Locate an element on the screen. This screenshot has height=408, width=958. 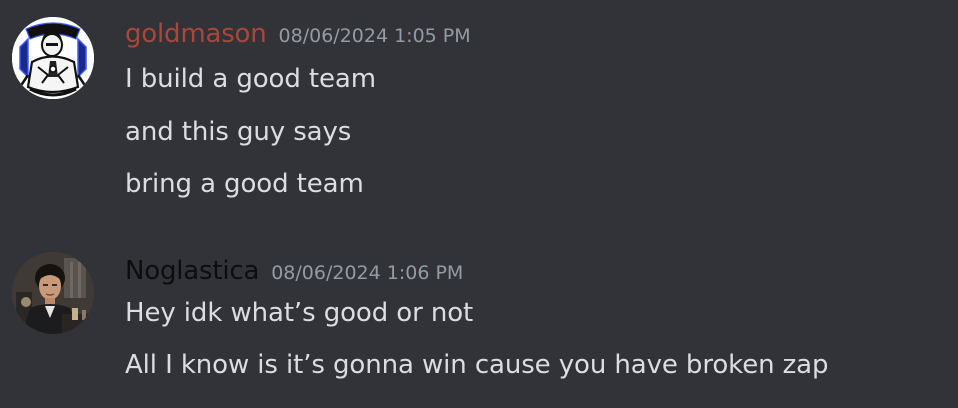
message-header: Noglastica 08/06/2024 1:06 PM is located at coordinates (294, 271).